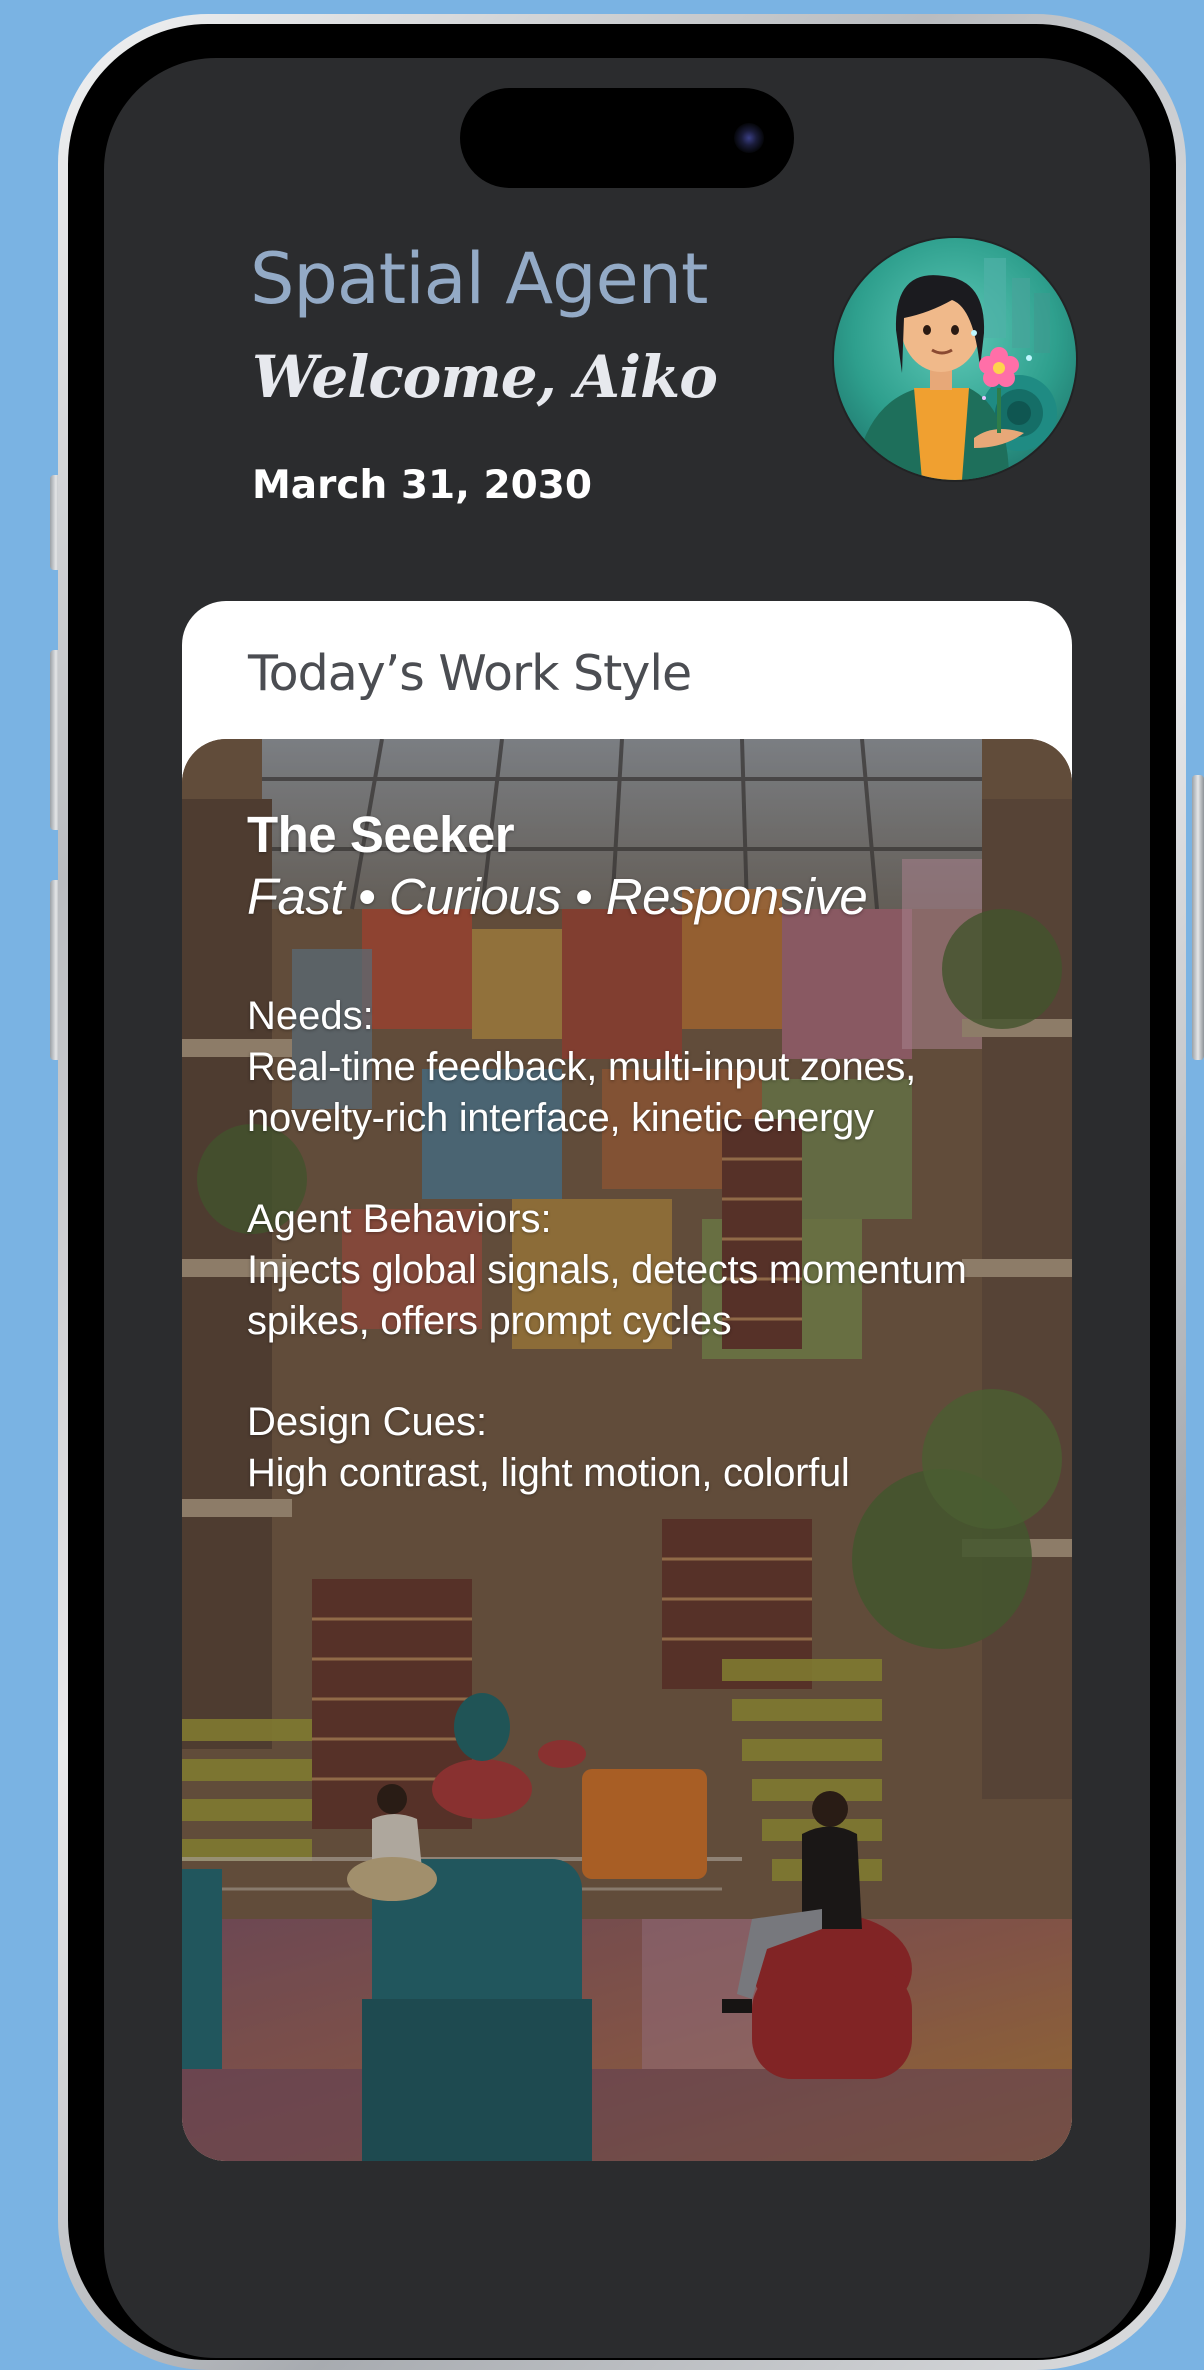  What do you see at coordinates (381, 834) in the screenshot?
I see `persona-name: The Seeker` at bounding box center [381, 834].